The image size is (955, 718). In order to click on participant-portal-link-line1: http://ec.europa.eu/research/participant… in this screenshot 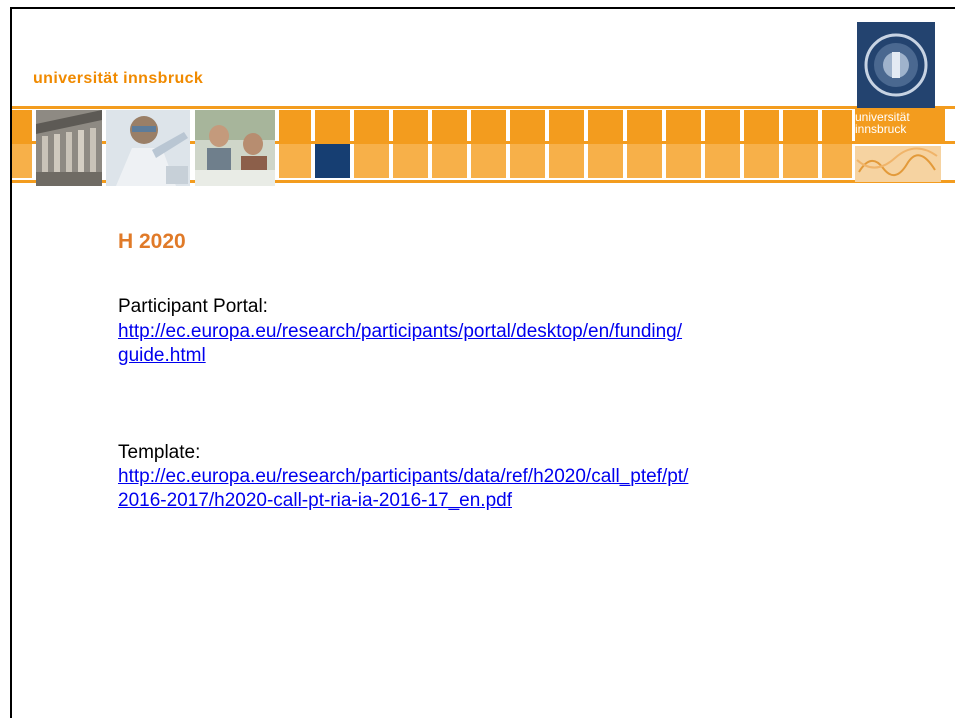, I will do `click(400, 332)`.